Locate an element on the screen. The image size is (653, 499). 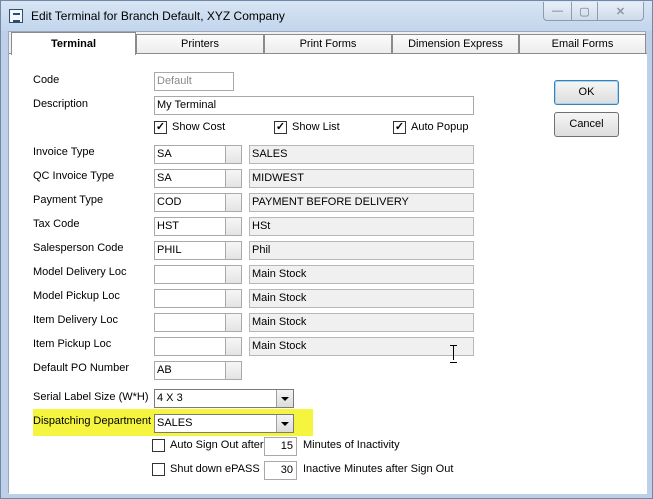
tab-printers: Printers is located at coordinates (200, 44).